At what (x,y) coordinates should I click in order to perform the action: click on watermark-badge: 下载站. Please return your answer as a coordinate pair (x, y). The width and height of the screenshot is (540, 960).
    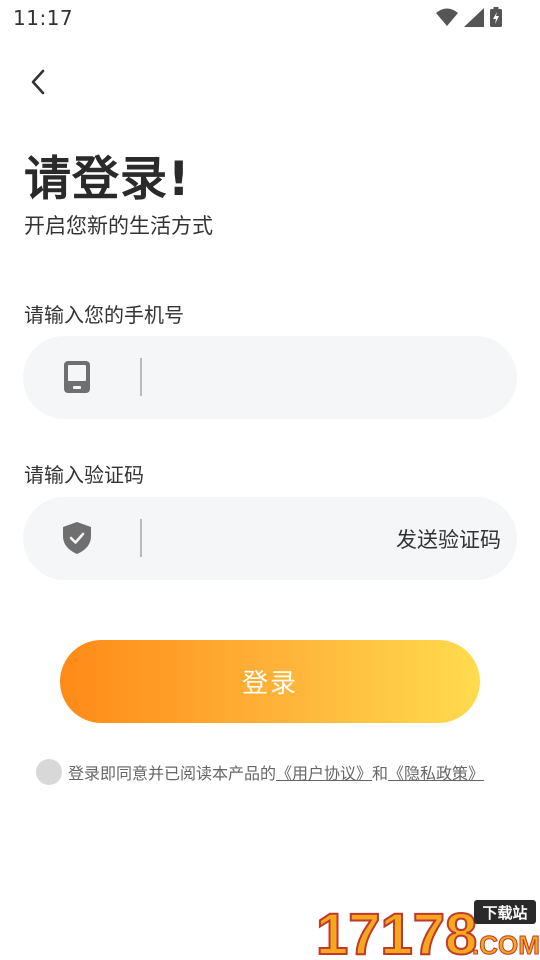
    Looking at the image, I should click on (504, 913).